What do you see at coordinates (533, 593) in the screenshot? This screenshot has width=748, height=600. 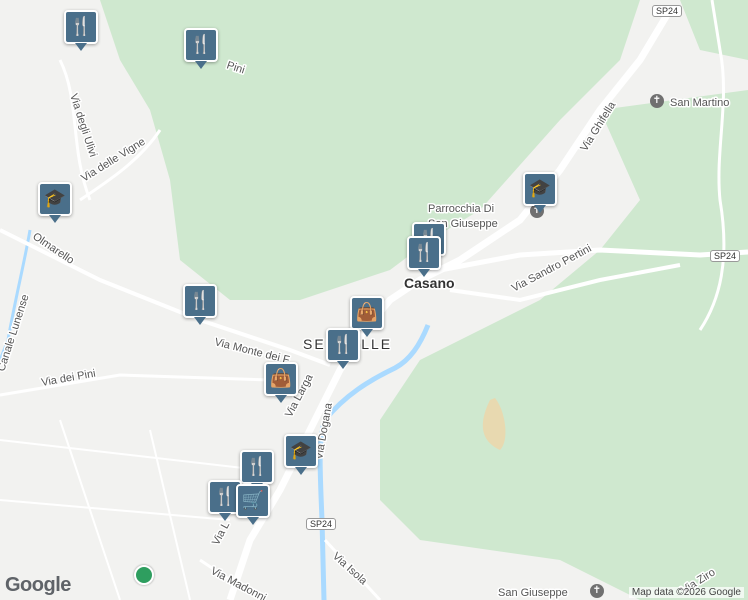 I see `place-san-giuseppe: San Giuseppe` at bounding box center [533, 593].